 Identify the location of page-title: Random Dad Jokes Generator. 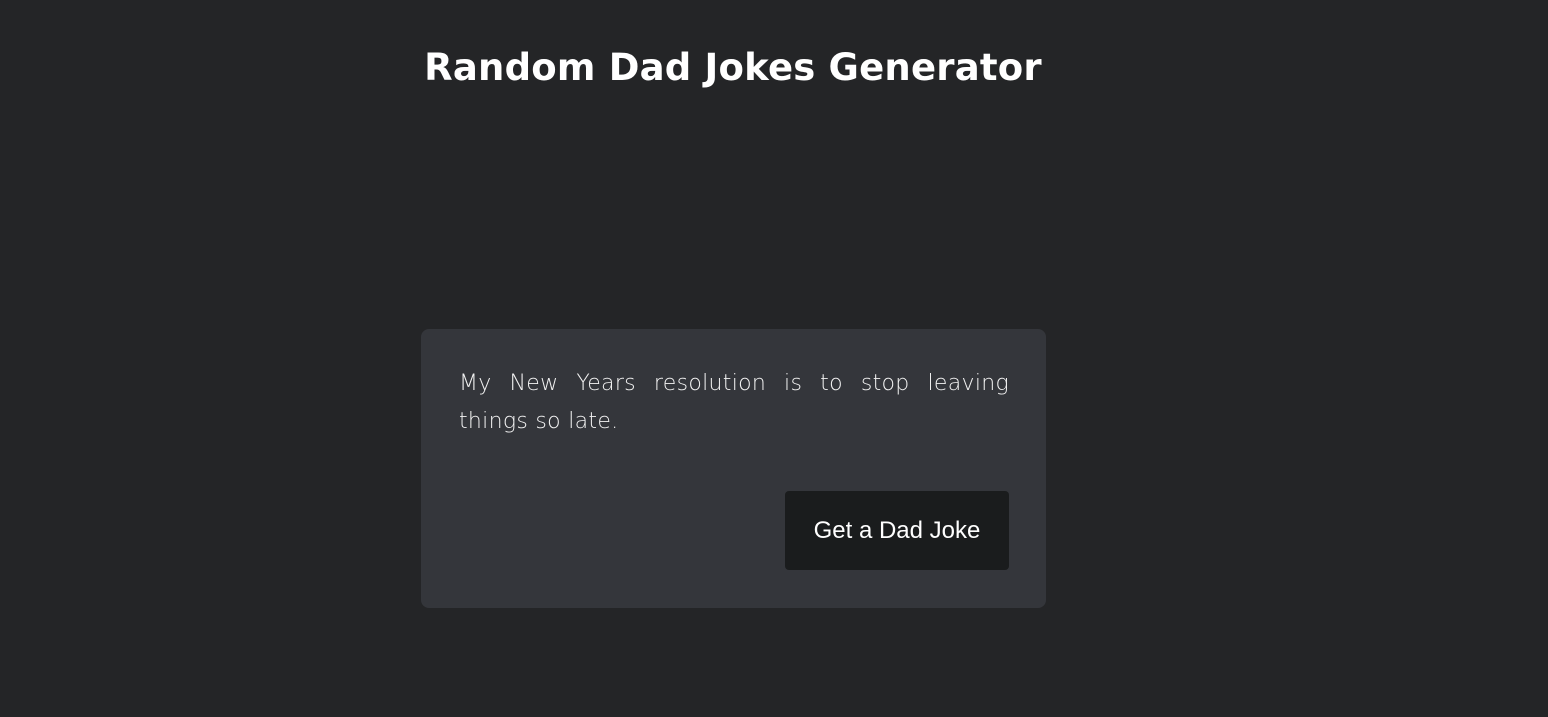
(733, 67).